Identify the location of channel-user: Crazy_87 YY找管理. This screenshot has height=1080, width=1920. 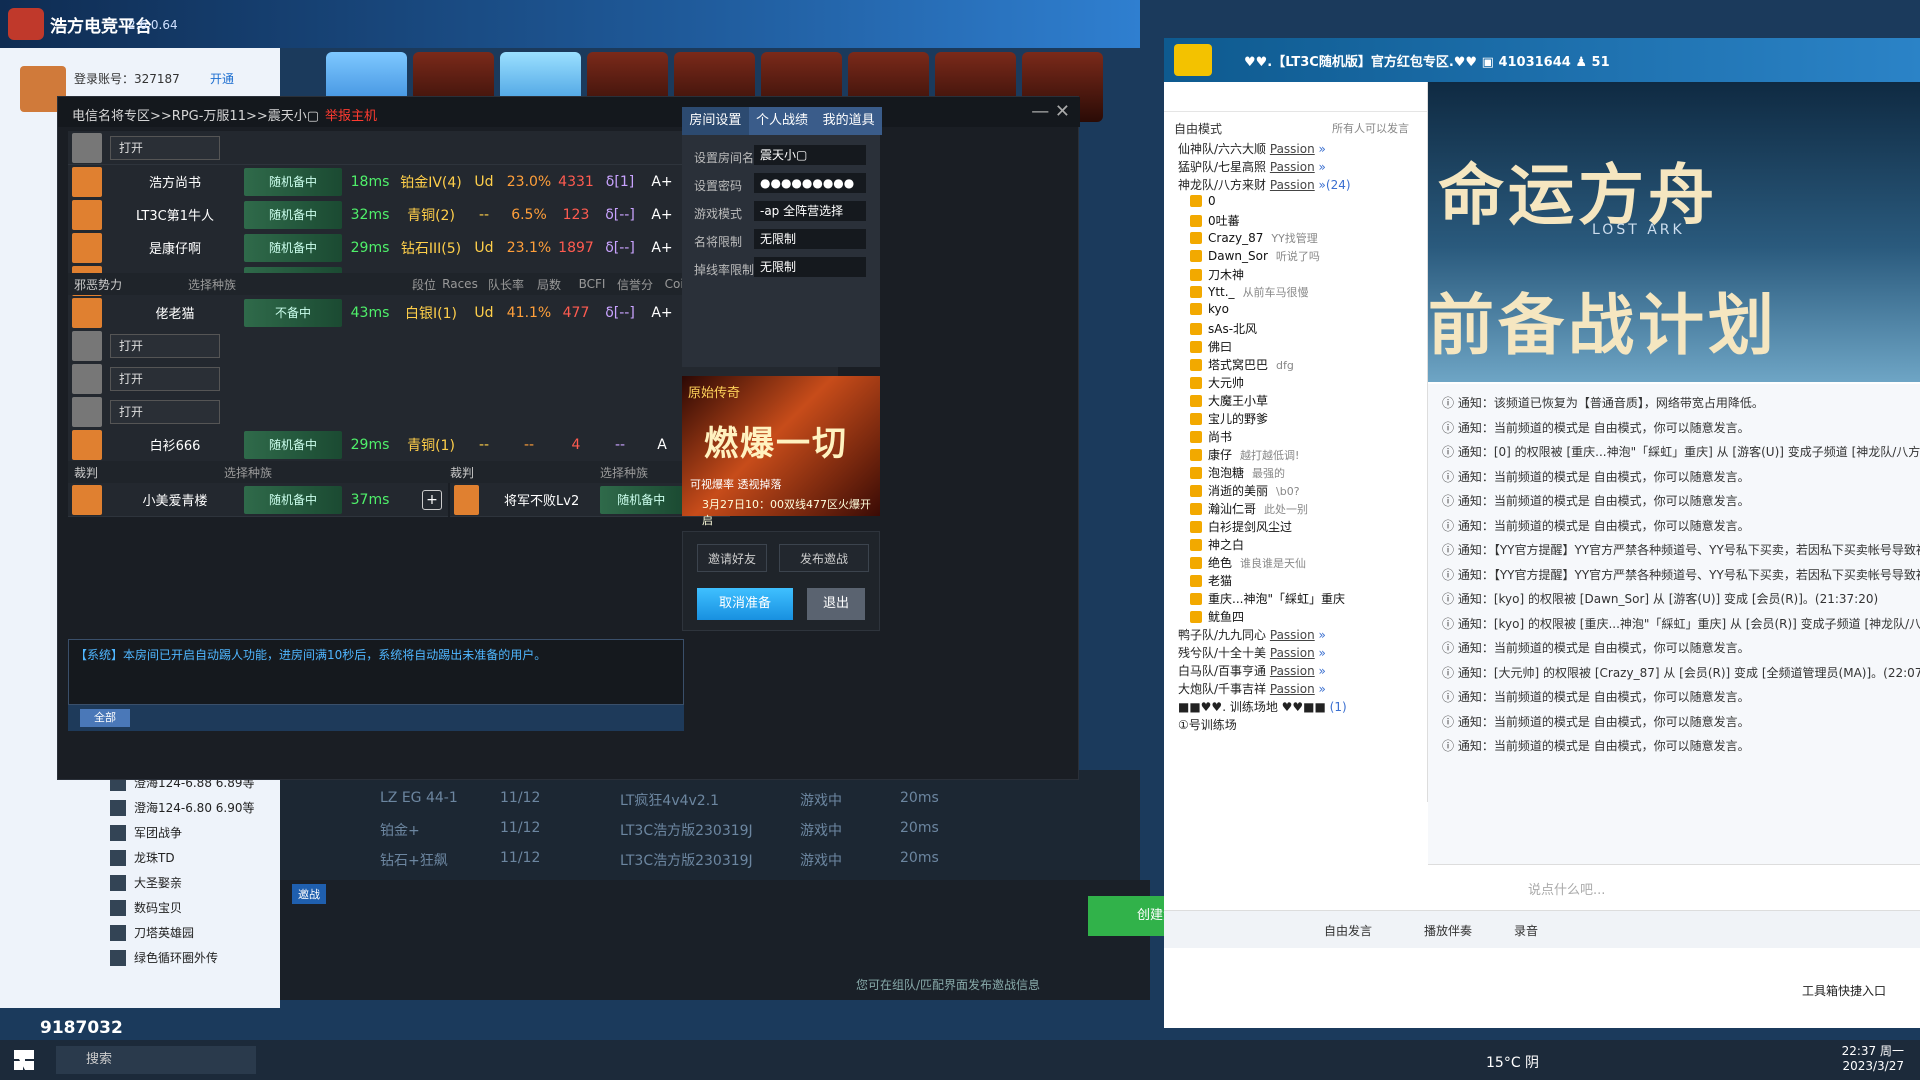
(1254, 238).